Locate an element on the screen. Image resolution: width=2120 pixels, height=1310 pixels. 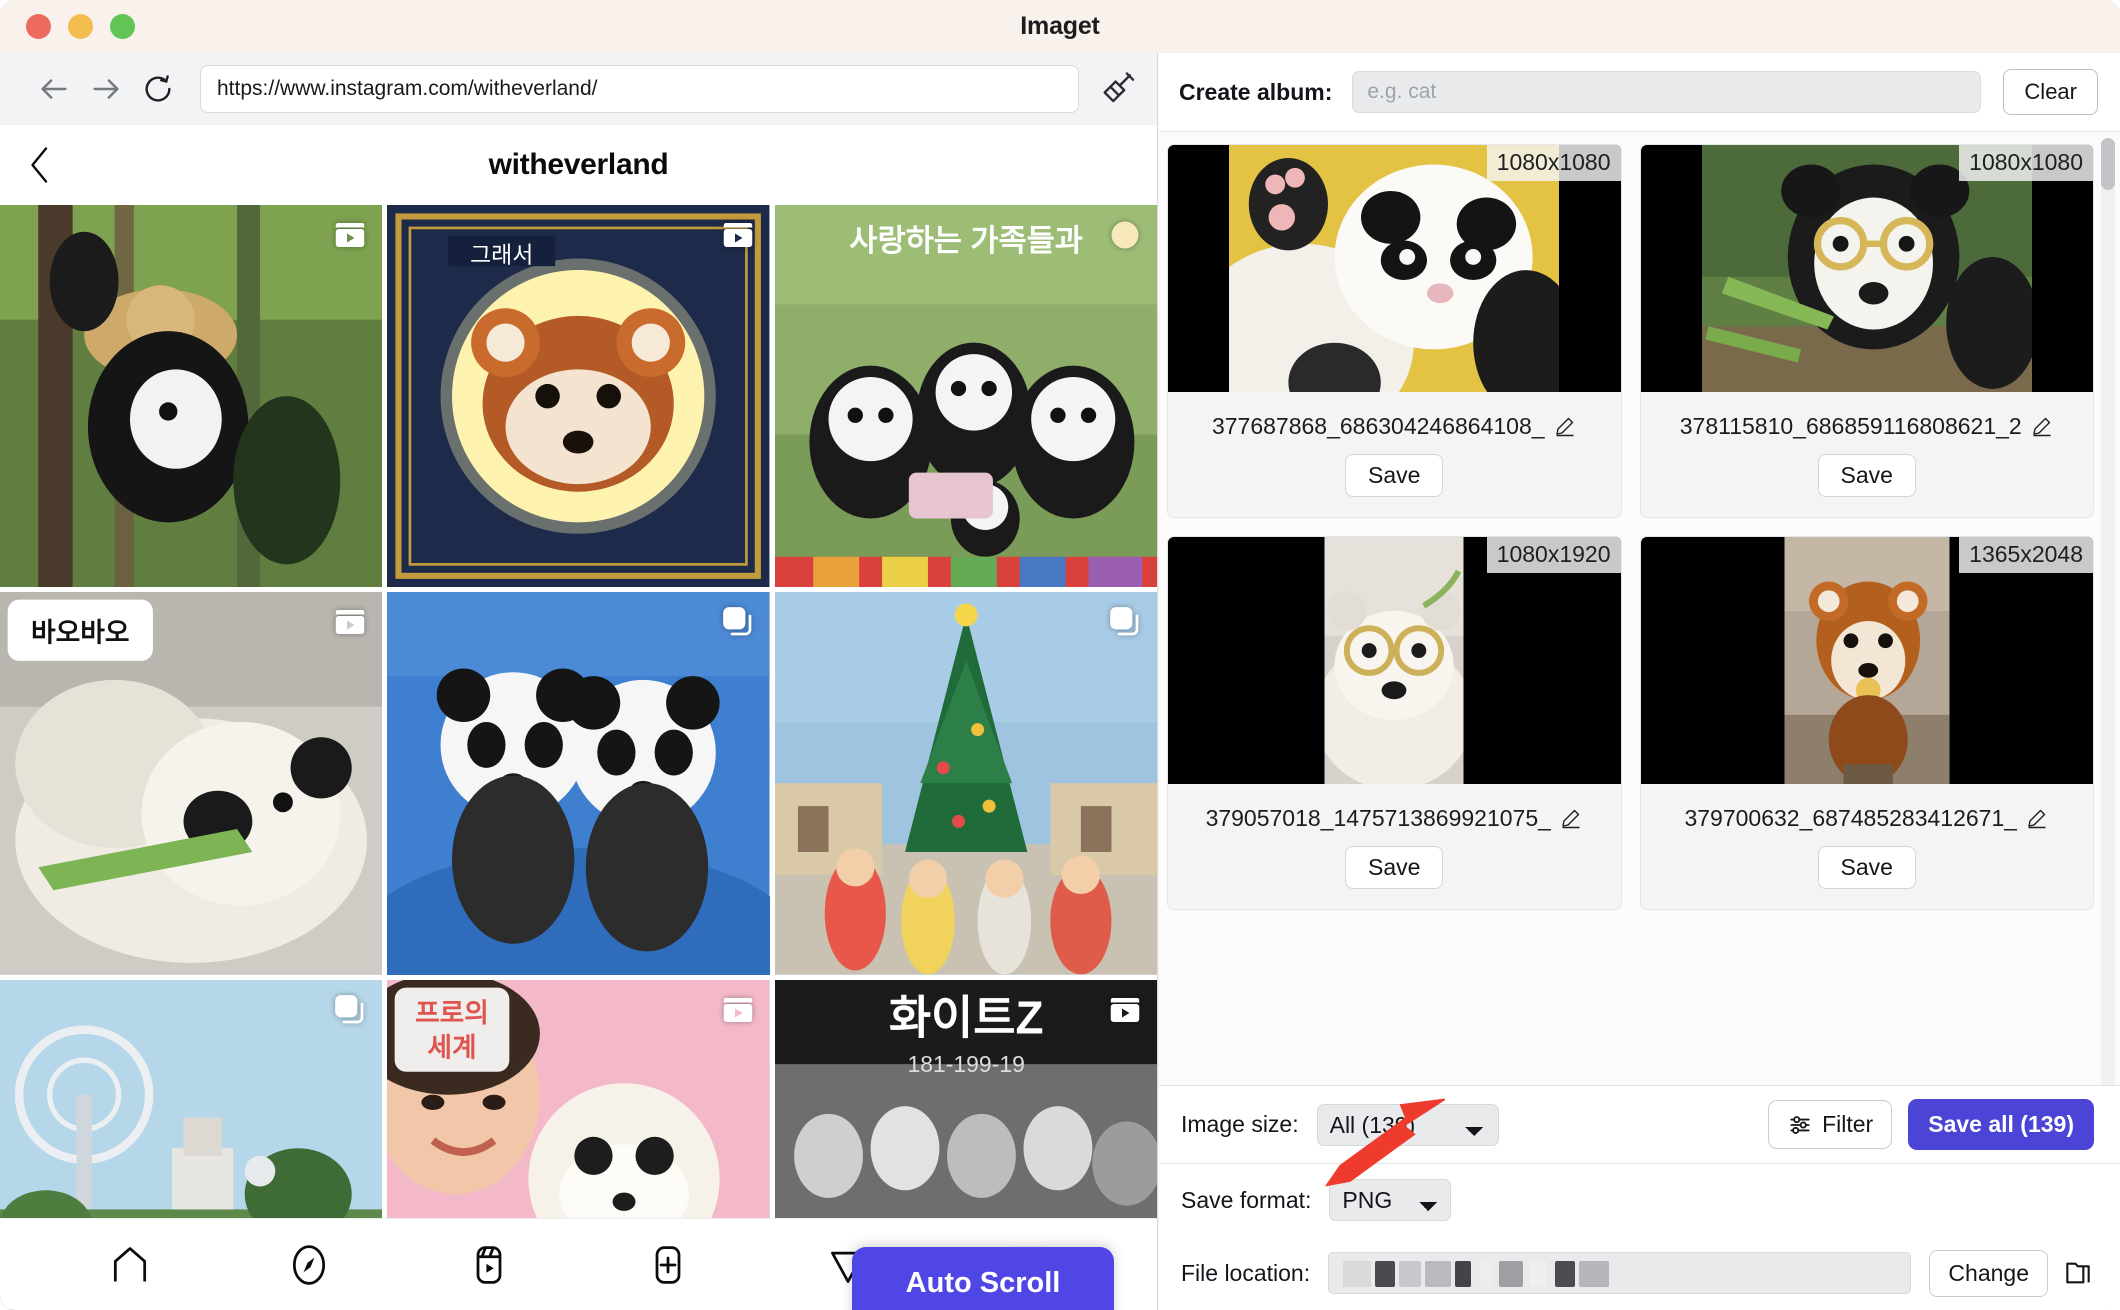
post-thumbnail: 바오바오 is located at coordinates (191, 783).